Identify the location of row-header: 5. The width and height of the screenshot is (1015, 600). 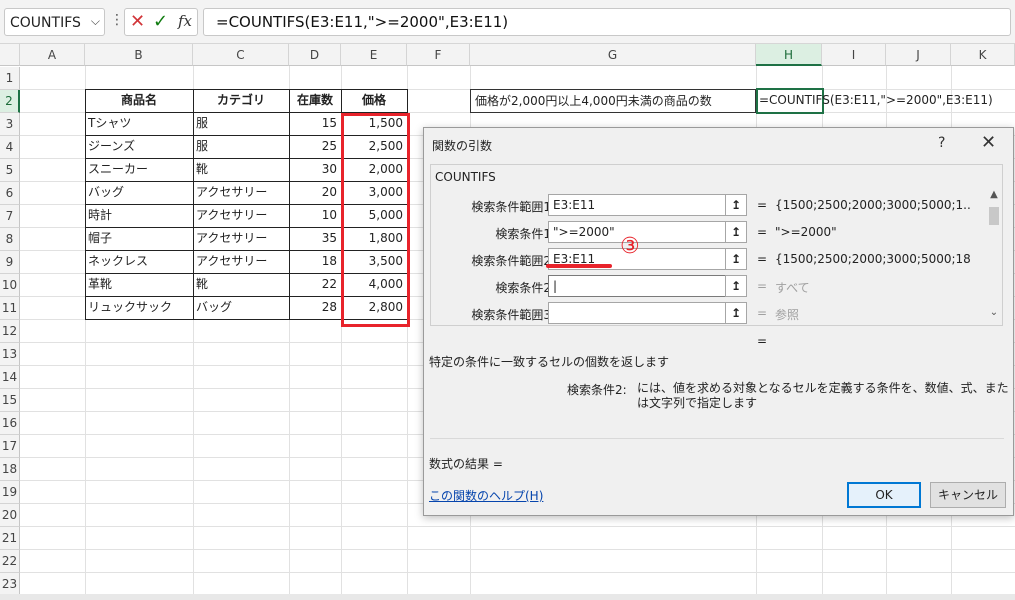
(10, 170).